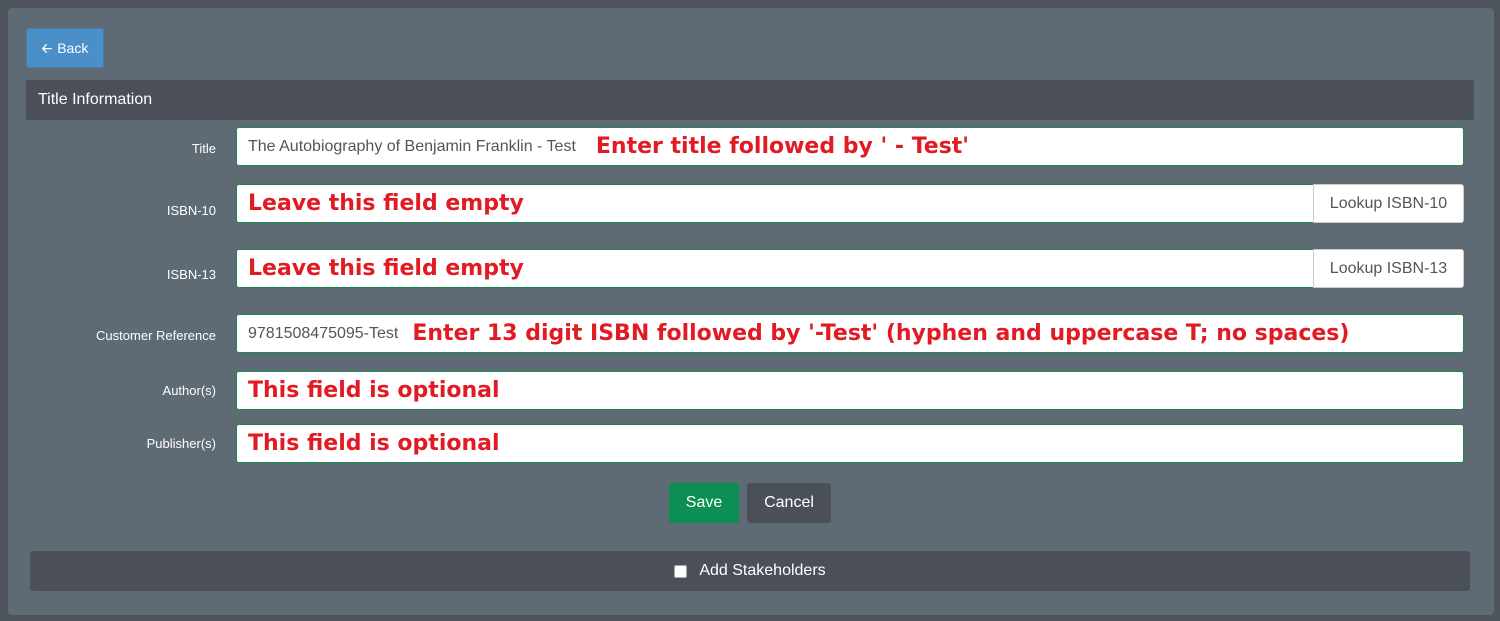 This screenshot has height=621, width=1500. I want to click on customer-reference-label: Customer Reference, so click(156, 335).